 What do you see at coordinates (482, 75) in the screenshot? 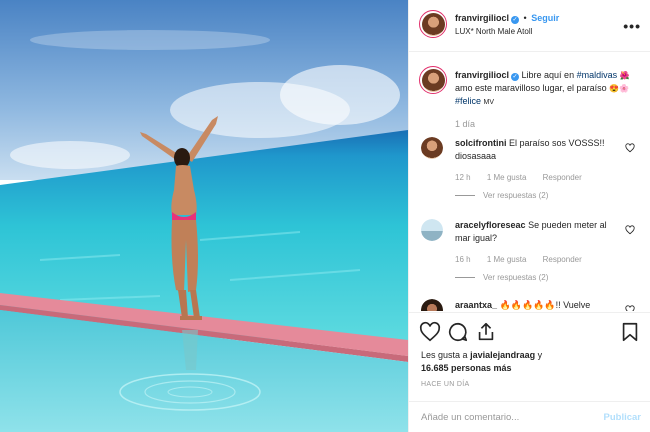
I see `caption-username: franvirgiliocl` at bounding box center [482, 75].